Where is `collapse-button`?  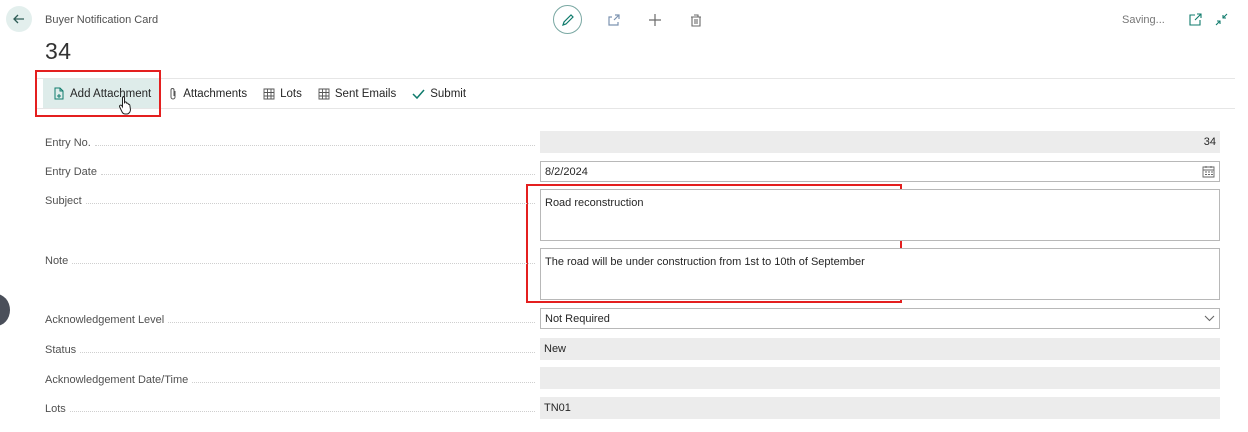
collapse-button is located at coordinates (1221, 19).